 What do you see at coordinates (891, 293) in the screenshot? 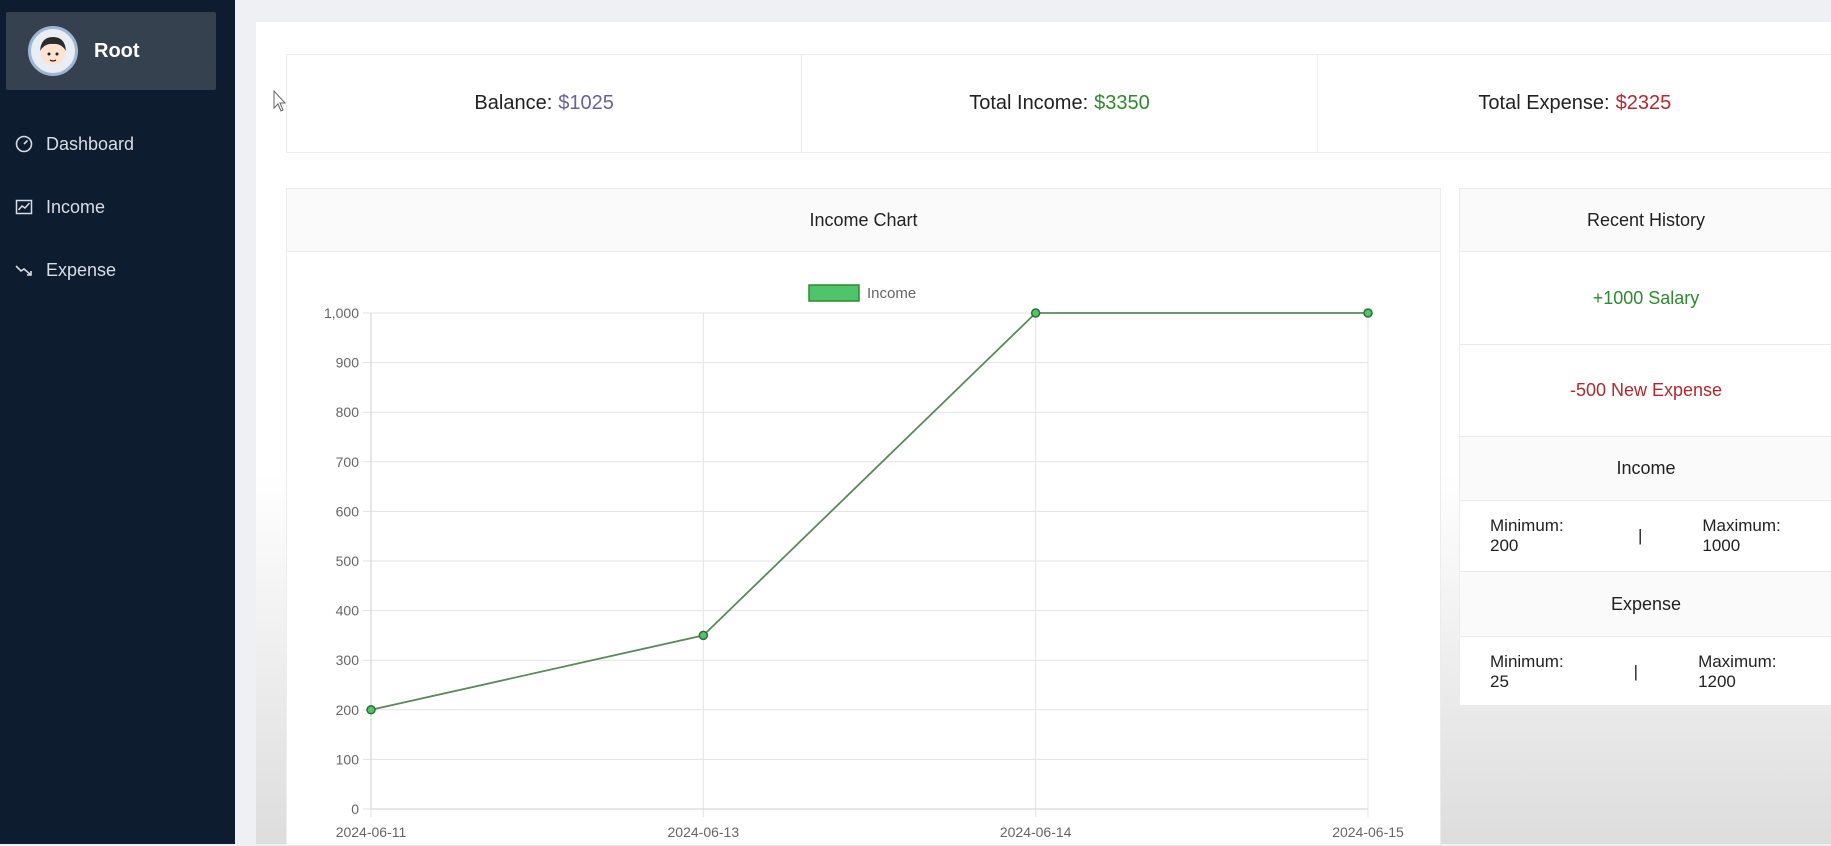
I see `legend-label: Income` at bounding box center [891, 293].